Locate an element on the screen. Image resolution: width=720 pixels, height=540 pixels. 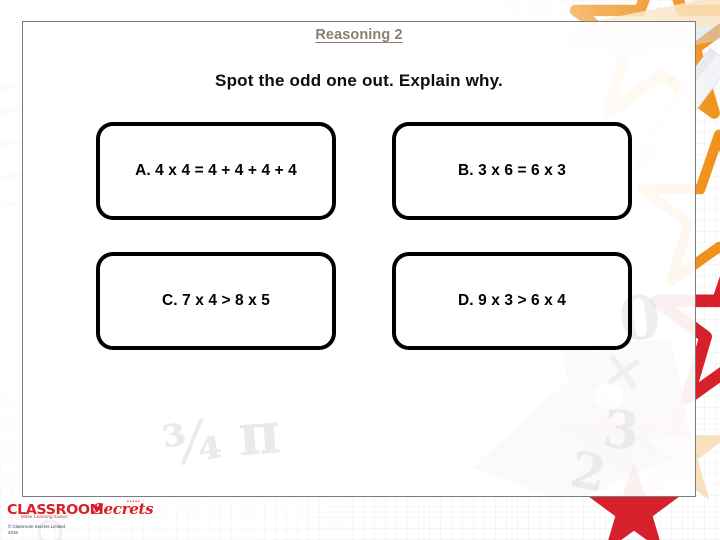
page-title: Reasoning 2 is located at coordinates (359, 35).